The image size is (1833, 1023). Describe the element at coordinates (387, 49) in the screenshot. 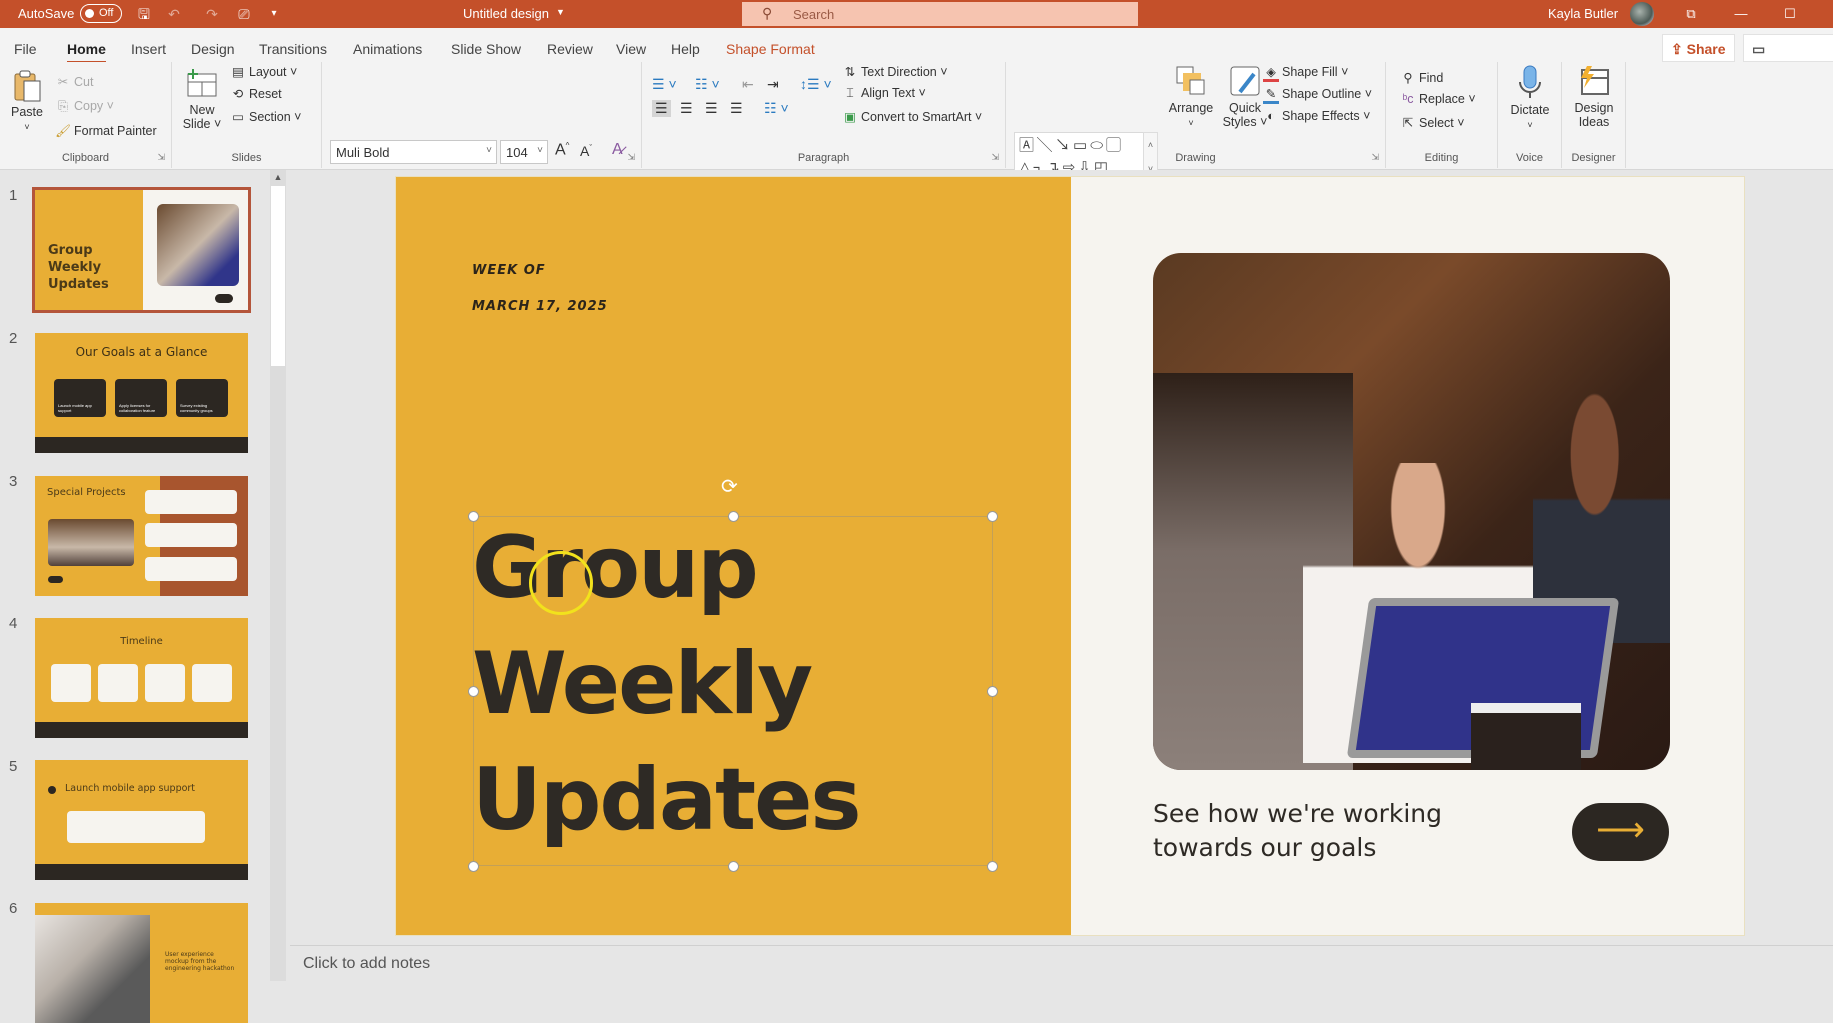

I see `tab-animations: Animations` at that location.